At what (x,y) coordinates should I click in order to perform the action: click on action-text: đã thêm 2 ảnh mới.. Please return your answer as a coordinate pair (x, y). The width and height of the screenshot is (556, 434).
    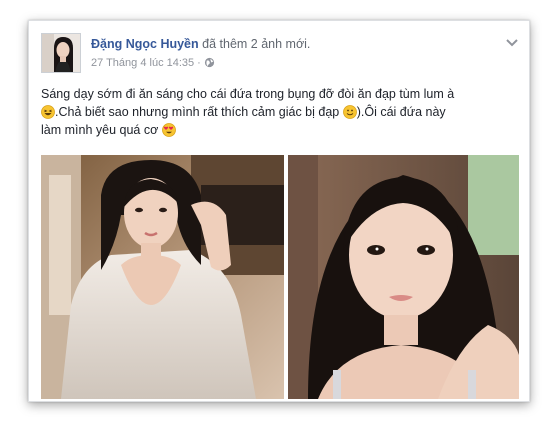
    Looking at the image, I should click on (256, 44).